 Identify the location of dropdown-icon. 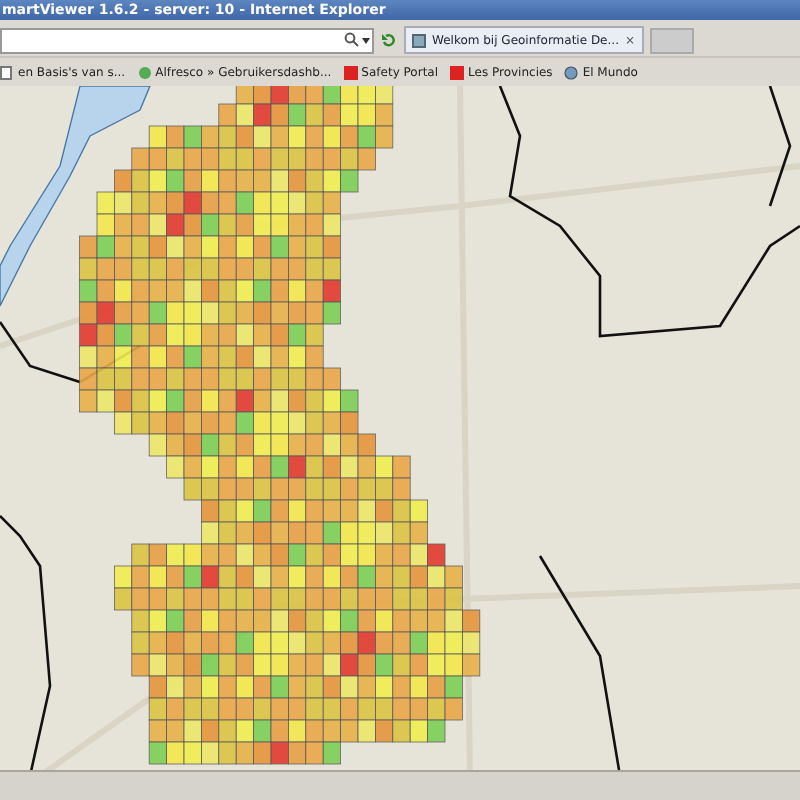
(366, 40).